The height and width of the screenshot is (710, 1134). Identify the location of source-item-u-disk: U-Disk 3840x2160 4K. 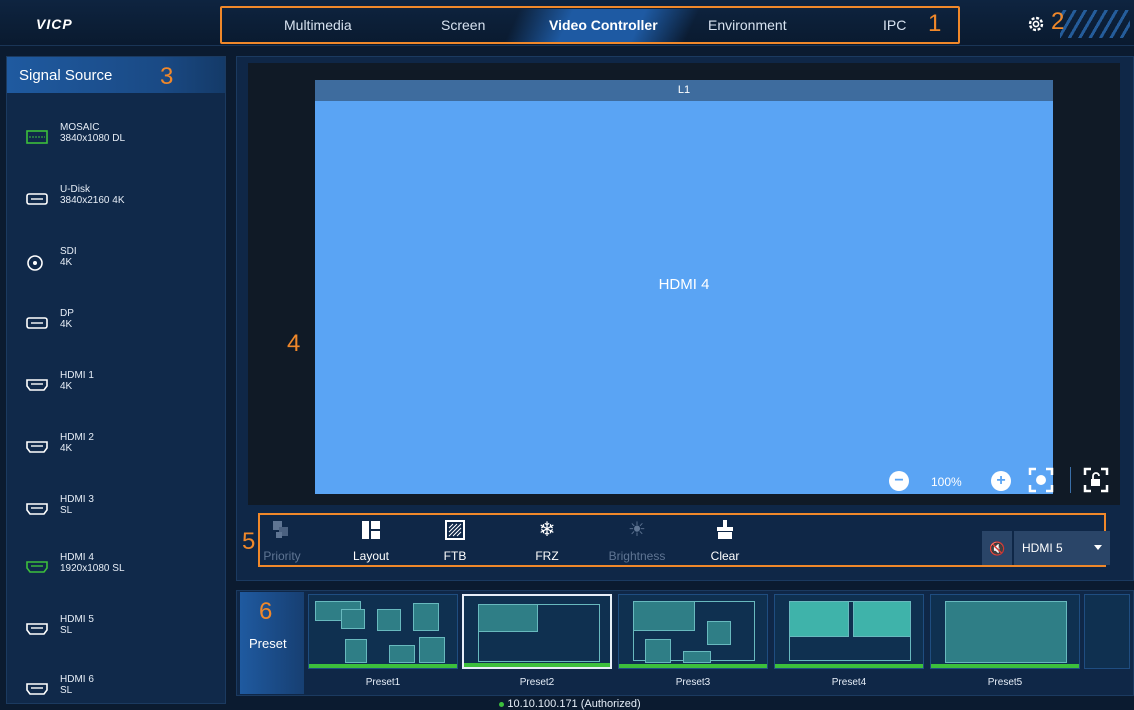
(118, 202).